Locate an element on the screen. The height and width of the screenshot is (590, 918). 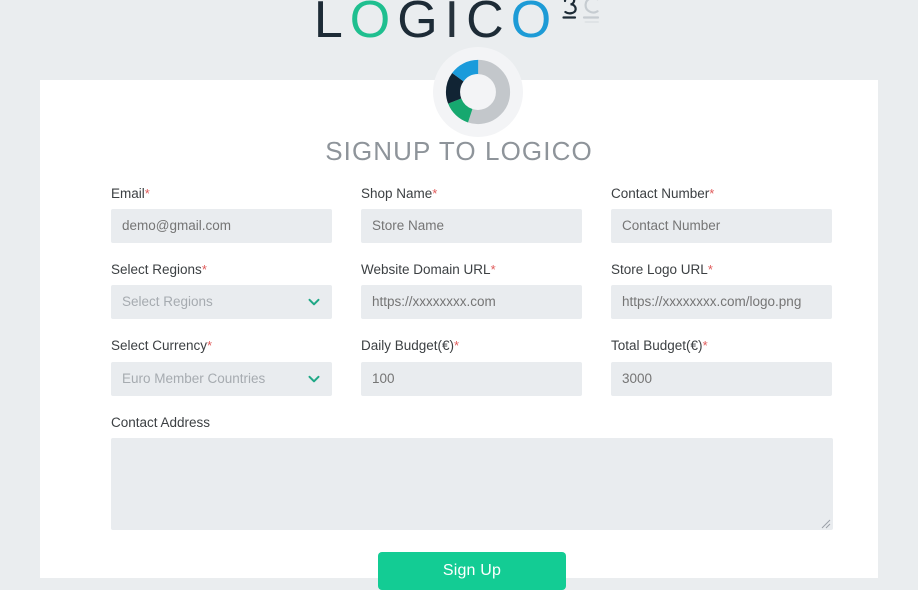
donut-chart-icon is located at coordinates (478, 92).